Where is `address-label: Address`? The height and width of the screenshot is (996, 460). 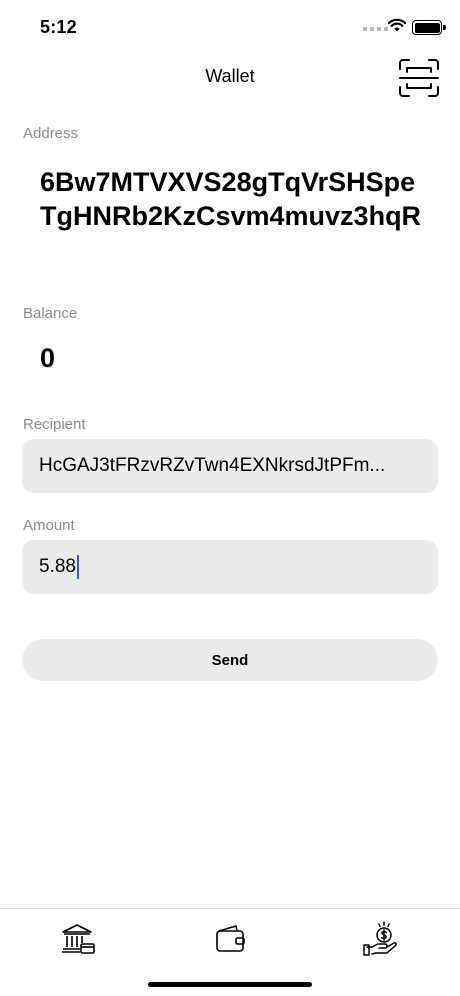 address-label: Address is located at coordinates (51, 133).